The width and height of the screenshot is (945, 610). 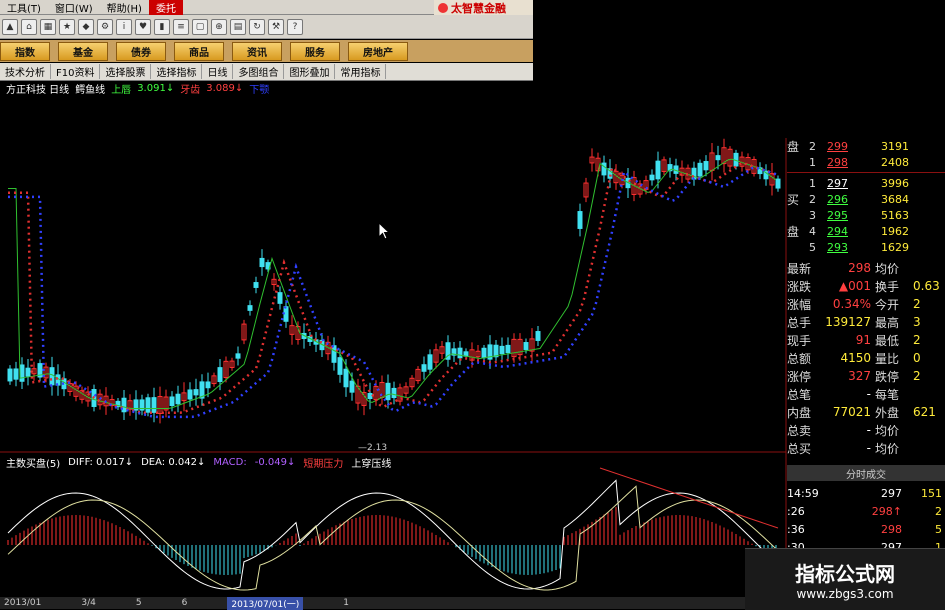 I want to click on menu-entrust: 委托, so click(x=165, y=7).